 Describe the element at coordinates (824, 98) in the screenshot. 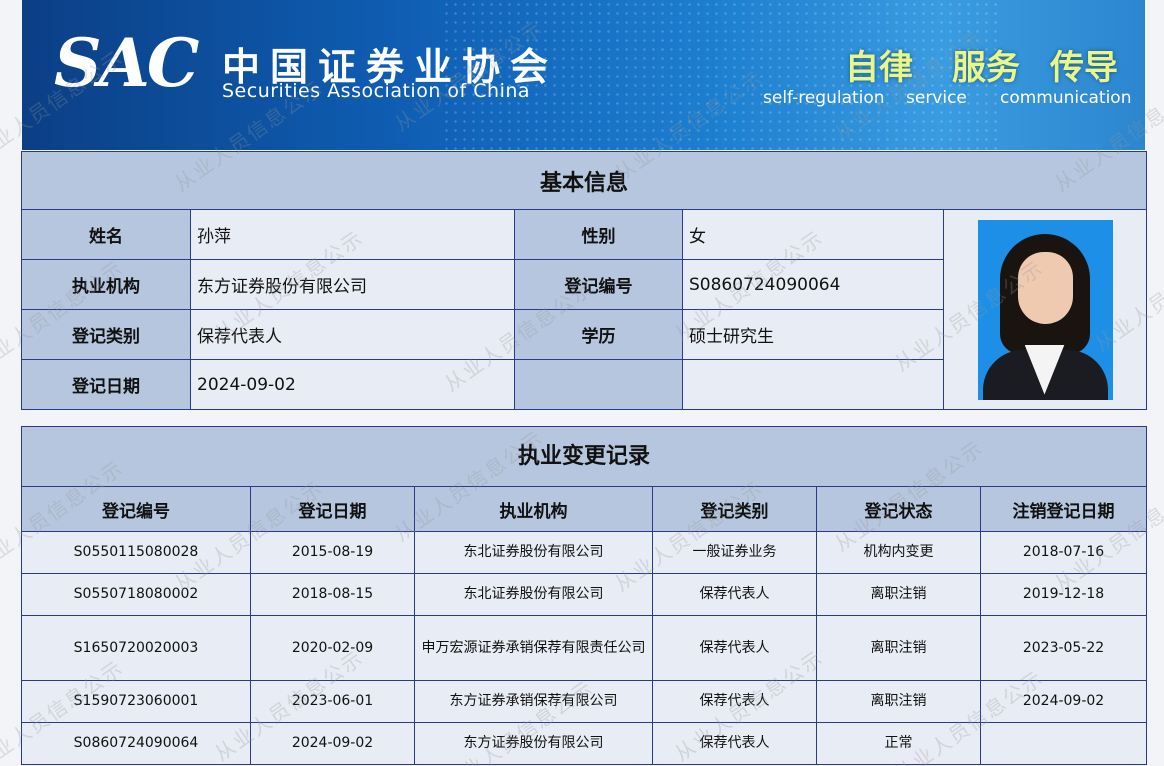

I see `motto-en-self-regulation: self-regulation` at that location.